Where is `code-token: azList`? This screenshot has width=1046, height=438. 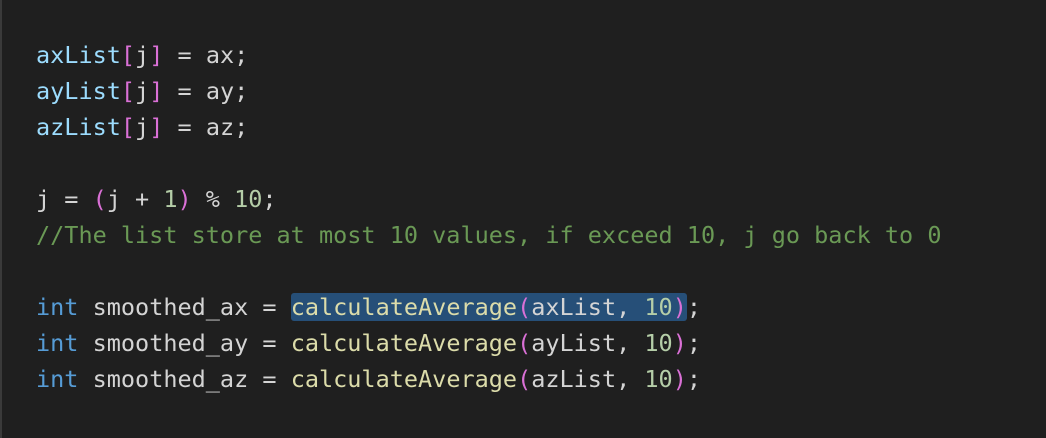
code-token: azList is located at coordinates (78, 127).